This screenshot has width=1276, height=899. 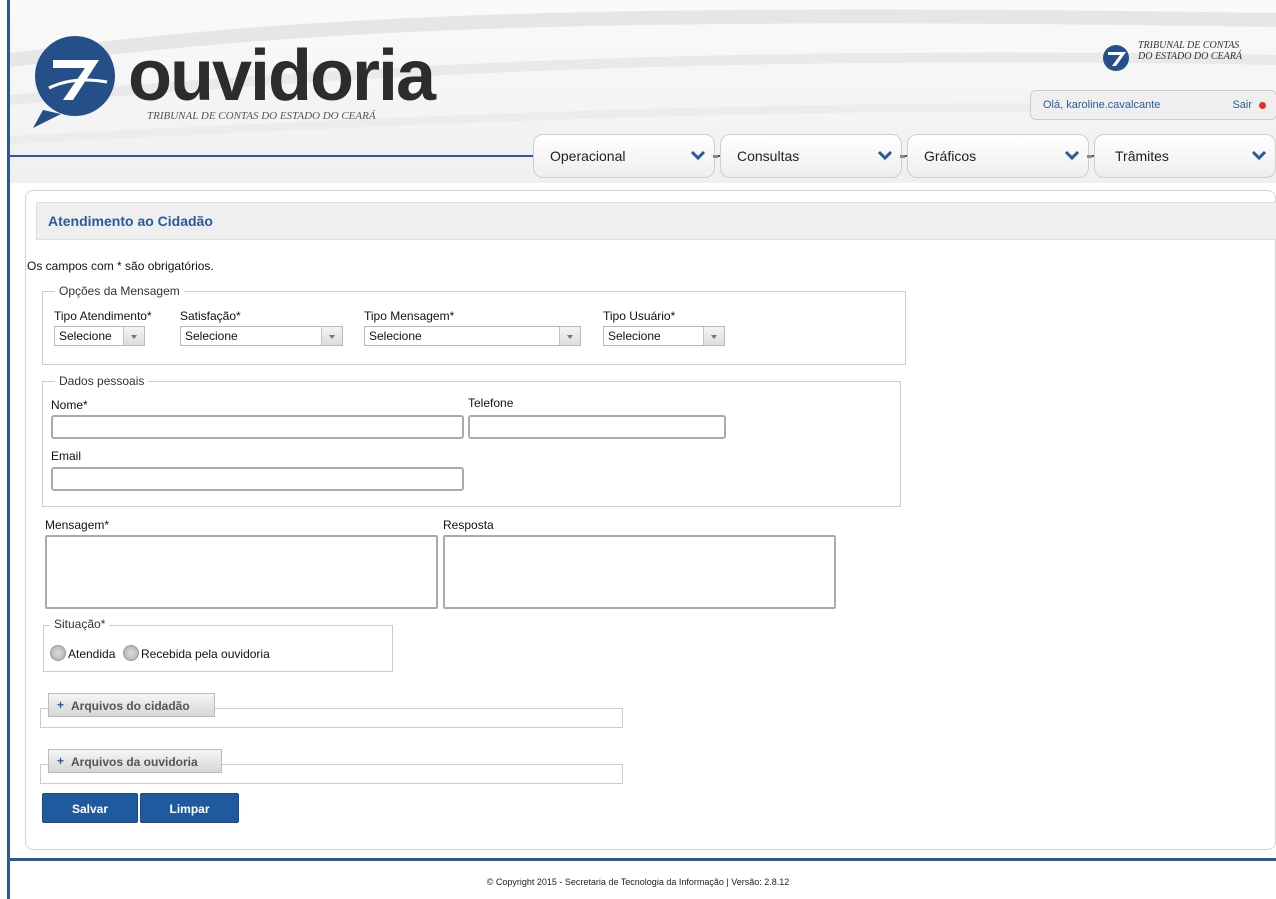 What do you see at coordinates (999, 156) in the screenshot?
I see `menu-graficos: Gráficos` at bounding box center [999, 156].